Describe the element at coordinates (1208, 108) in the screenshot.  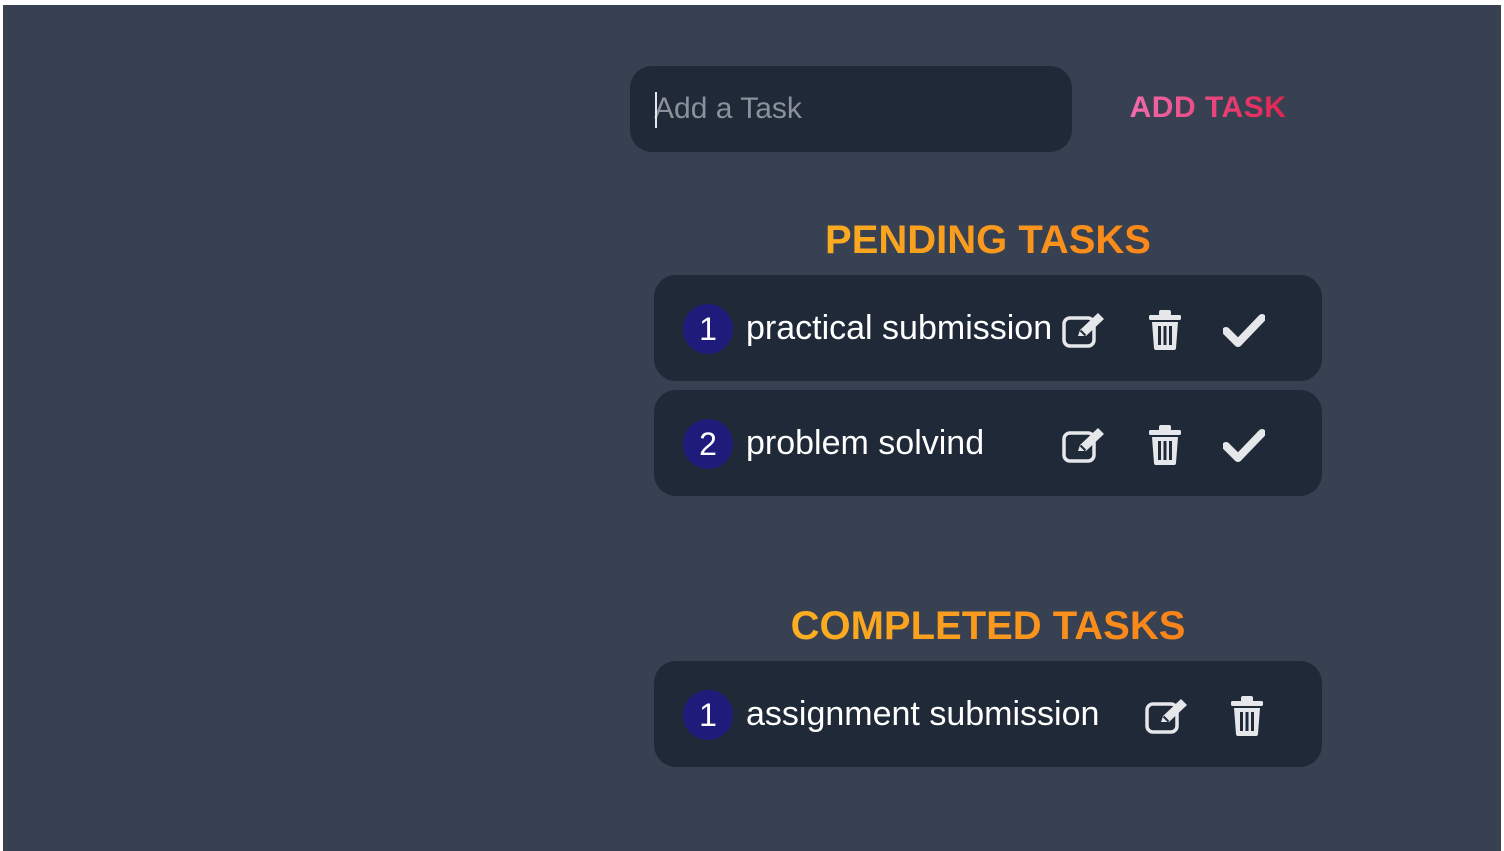
I see `add-task-button: ADD TASK` at that location.